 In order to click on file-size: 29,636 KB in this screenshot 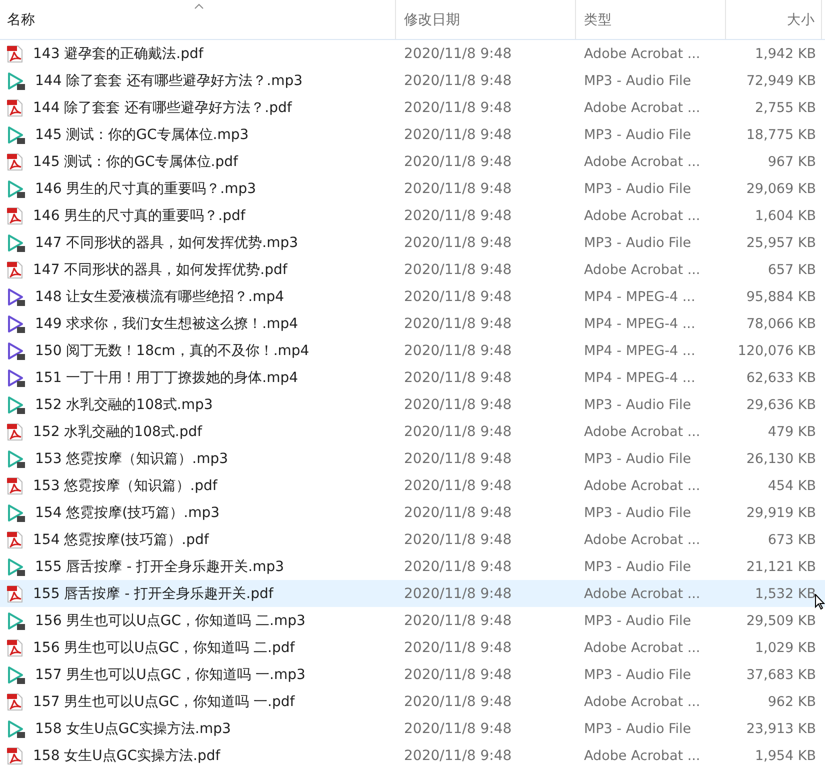, I will do `click(781, 404)`.